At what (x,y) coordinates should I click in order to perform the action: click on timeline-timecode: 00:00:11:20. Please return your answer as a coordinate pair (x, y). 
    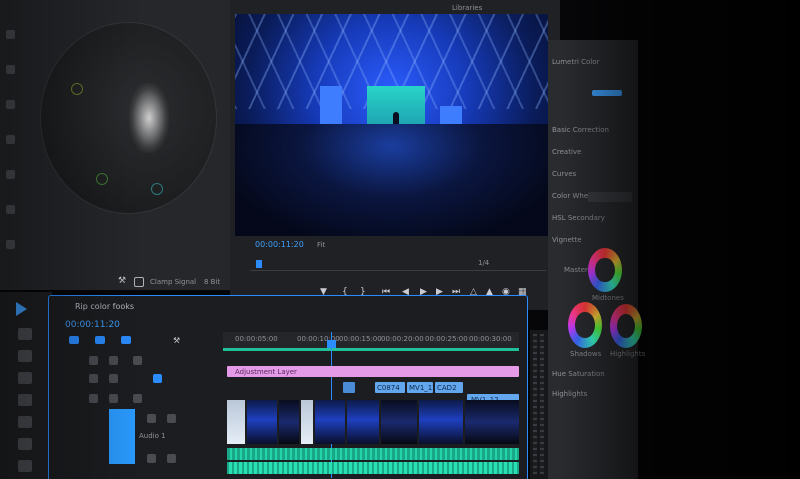
    Looking at the image, I should click on (92, 325).